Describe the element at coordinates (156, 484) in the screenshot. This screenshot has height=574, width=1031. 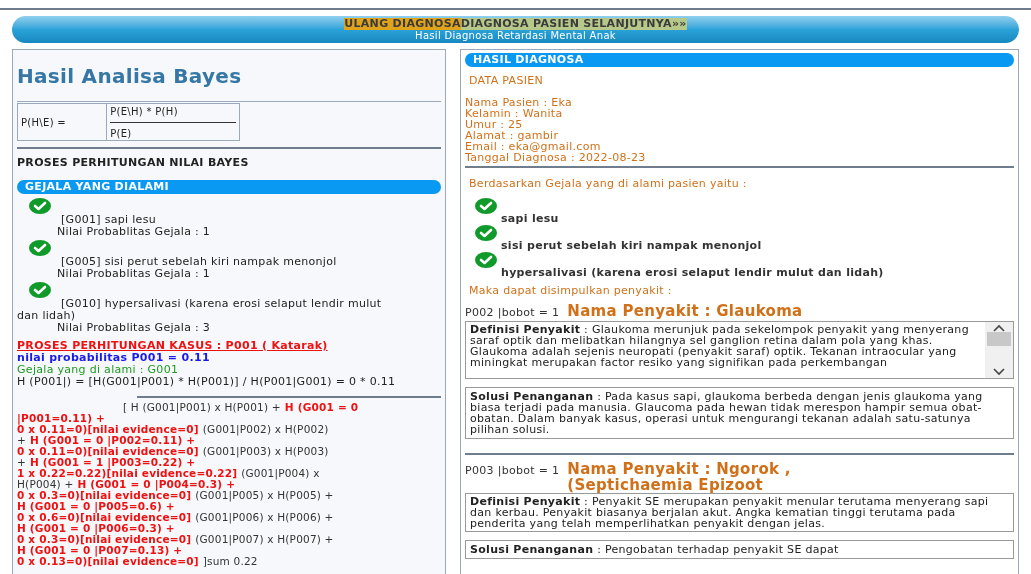
I see `formula-term: H (G001 = 0 |P004=0.3) +` at that location.